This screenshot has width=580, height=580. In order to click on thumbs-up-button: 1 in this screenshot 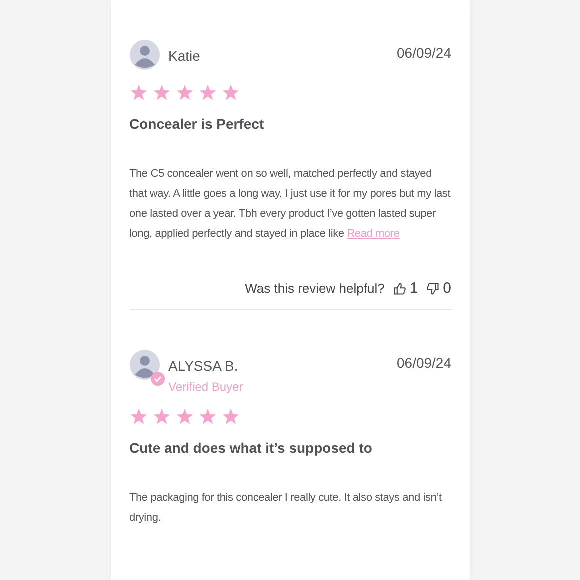, I will do `click(405, 288)`.